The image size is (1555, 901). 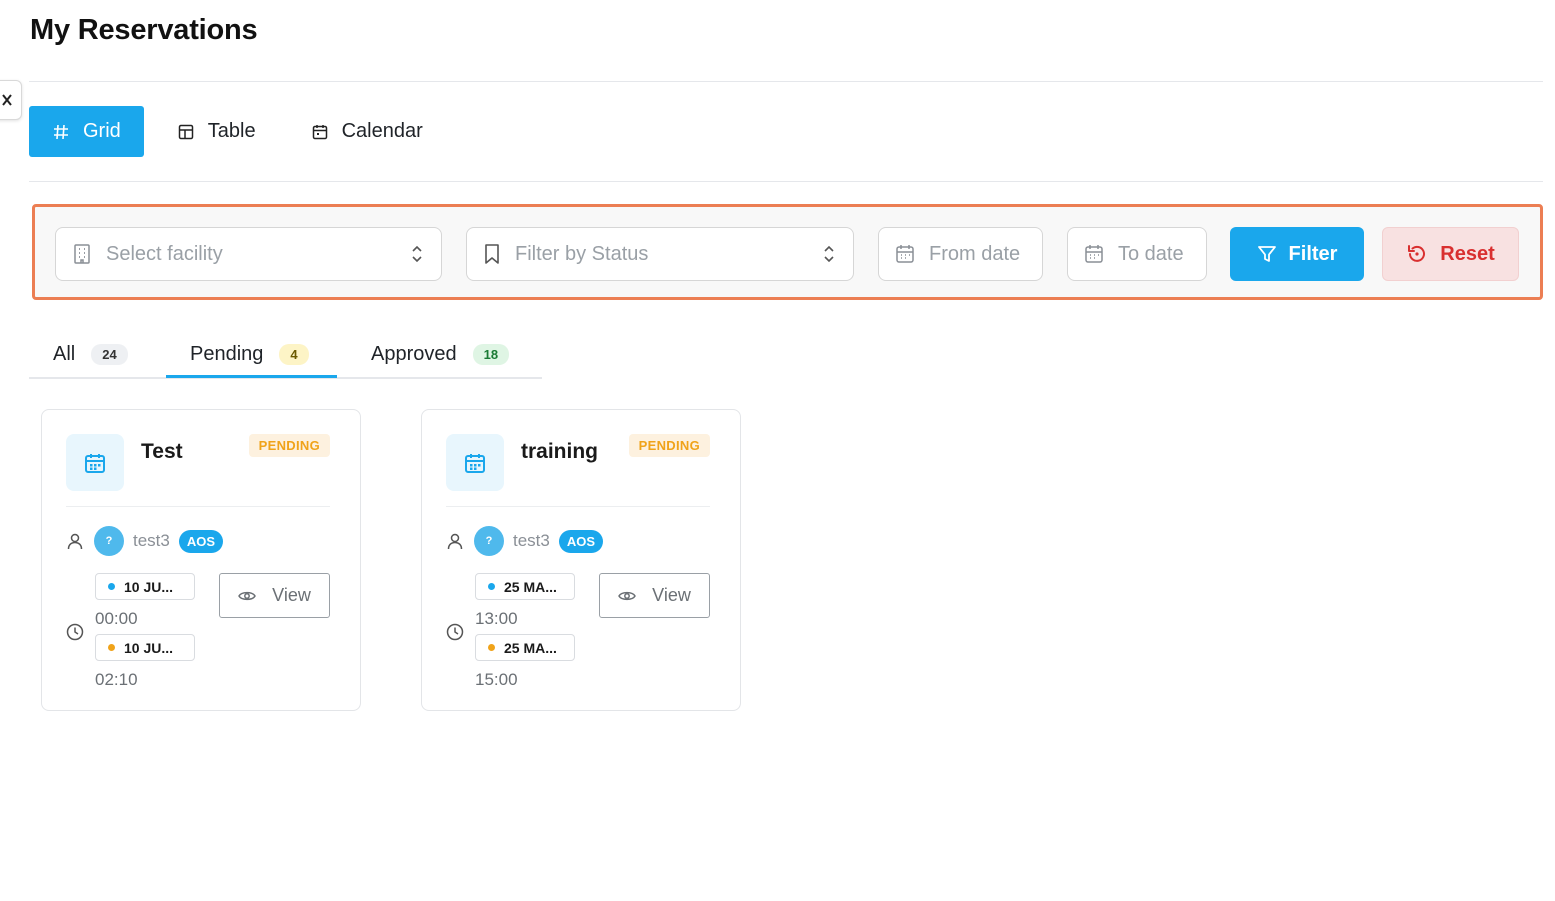 What do you see at coordinates (582, 253) in the screenshot?
I see `status-placeholder: Filter by Status` at bounding box center [582, 253].